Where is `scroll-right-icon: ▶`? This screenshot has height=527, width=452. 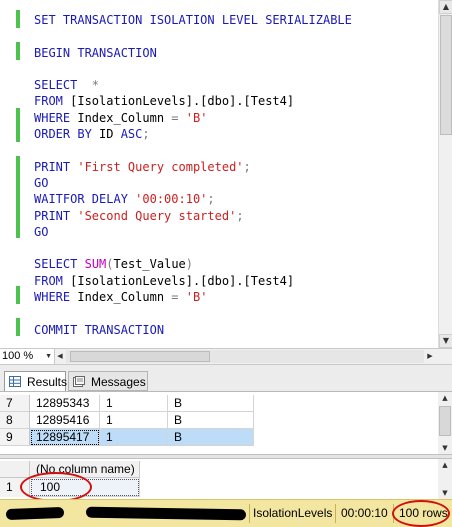 scroll-right-icon: ▶ is located at coordinates (430, 356).